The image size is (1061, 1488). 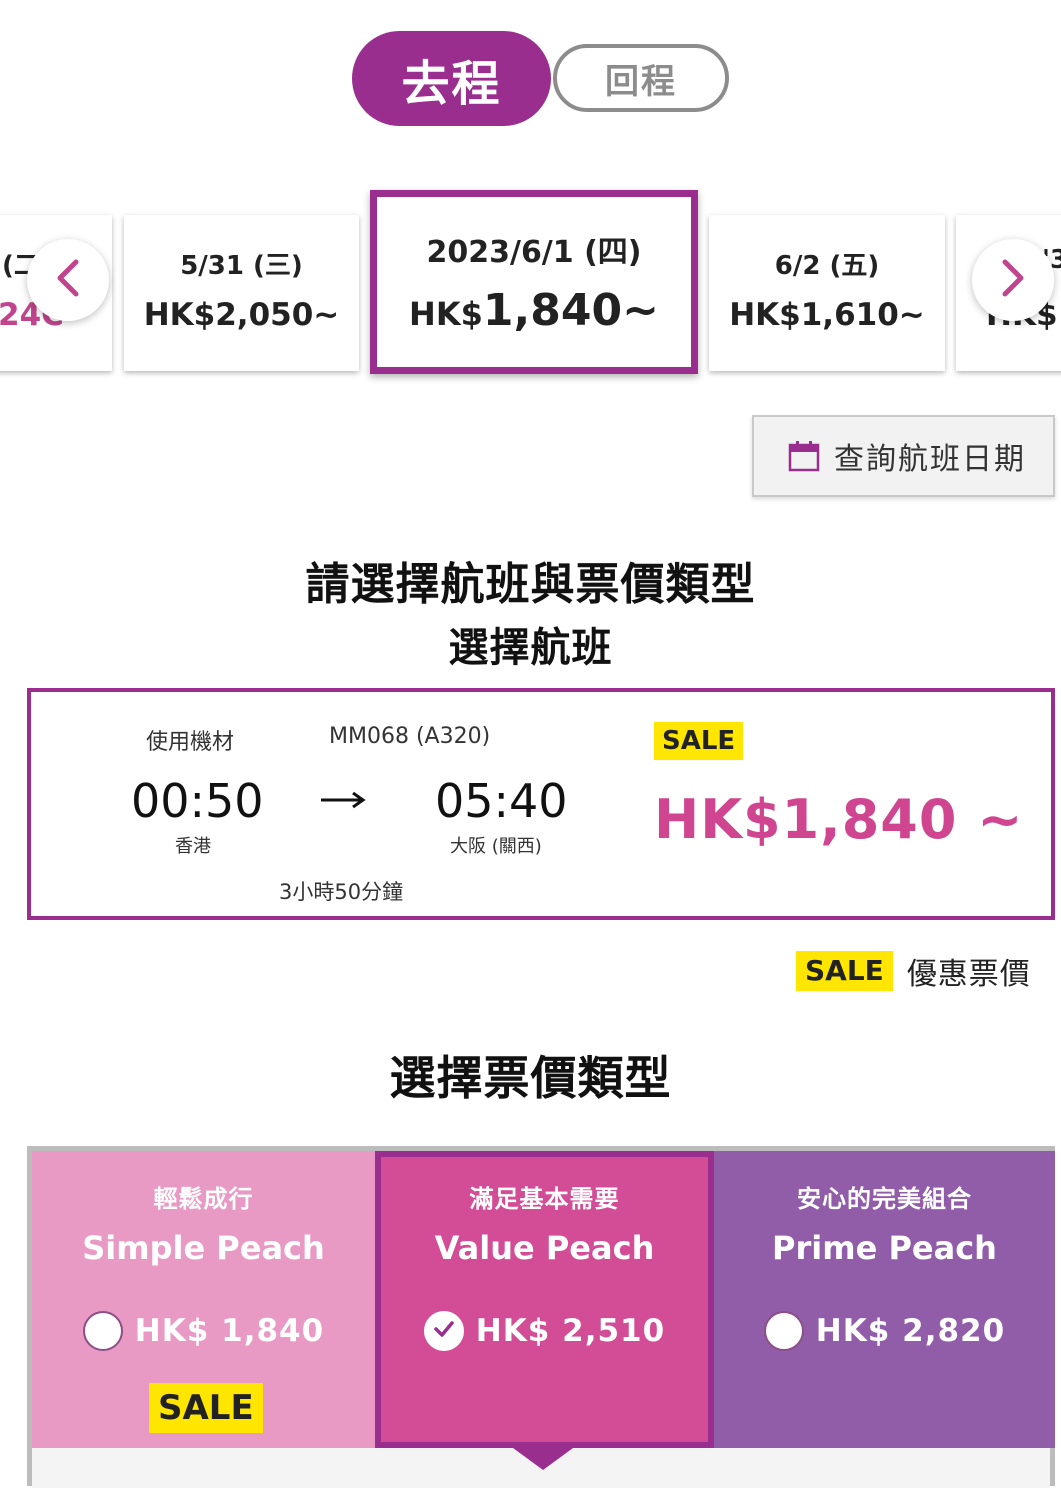 What do you see at coordinates (193, 846) in the screenshot?
I see `departure-city: 香港` at bounding box center [193, 846].